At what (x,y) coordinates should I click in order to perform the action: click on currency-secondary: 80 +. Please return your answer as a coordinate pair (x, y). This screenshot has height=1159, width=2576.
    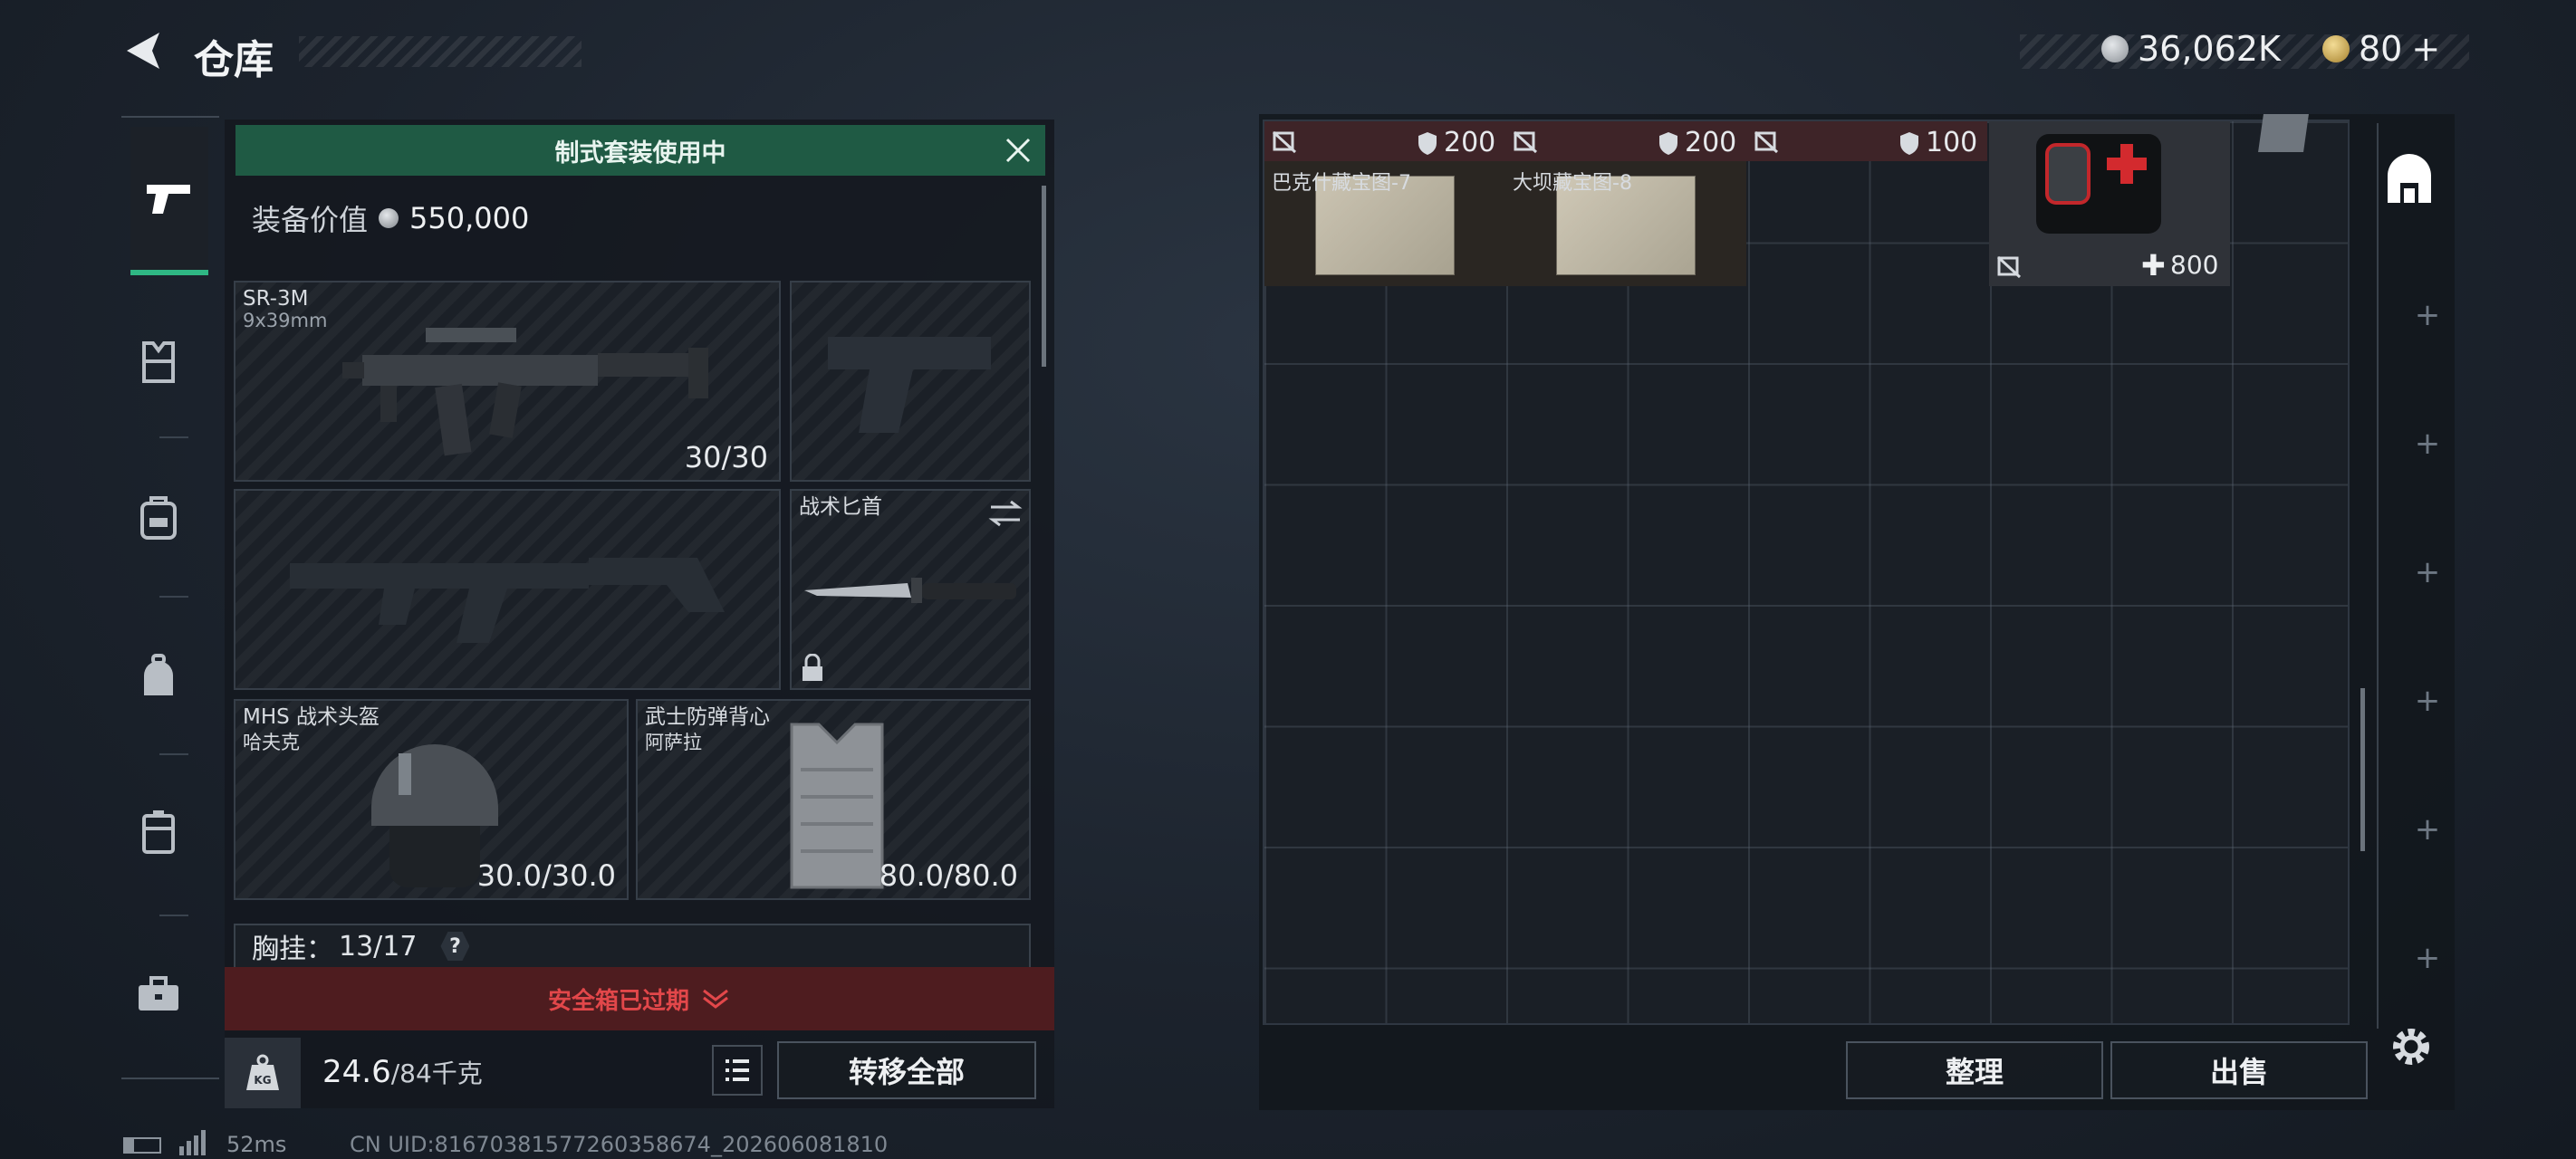
    Looking at the image, I should click on (2381, 49).